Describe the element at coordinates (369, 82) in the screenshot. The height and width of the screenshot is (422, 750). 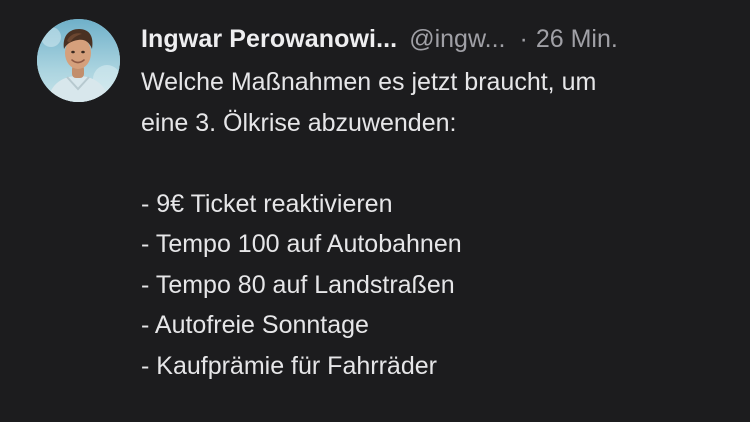
I see `text-line: Welche Maßnahmen es jetzt braucht, um` at that location.